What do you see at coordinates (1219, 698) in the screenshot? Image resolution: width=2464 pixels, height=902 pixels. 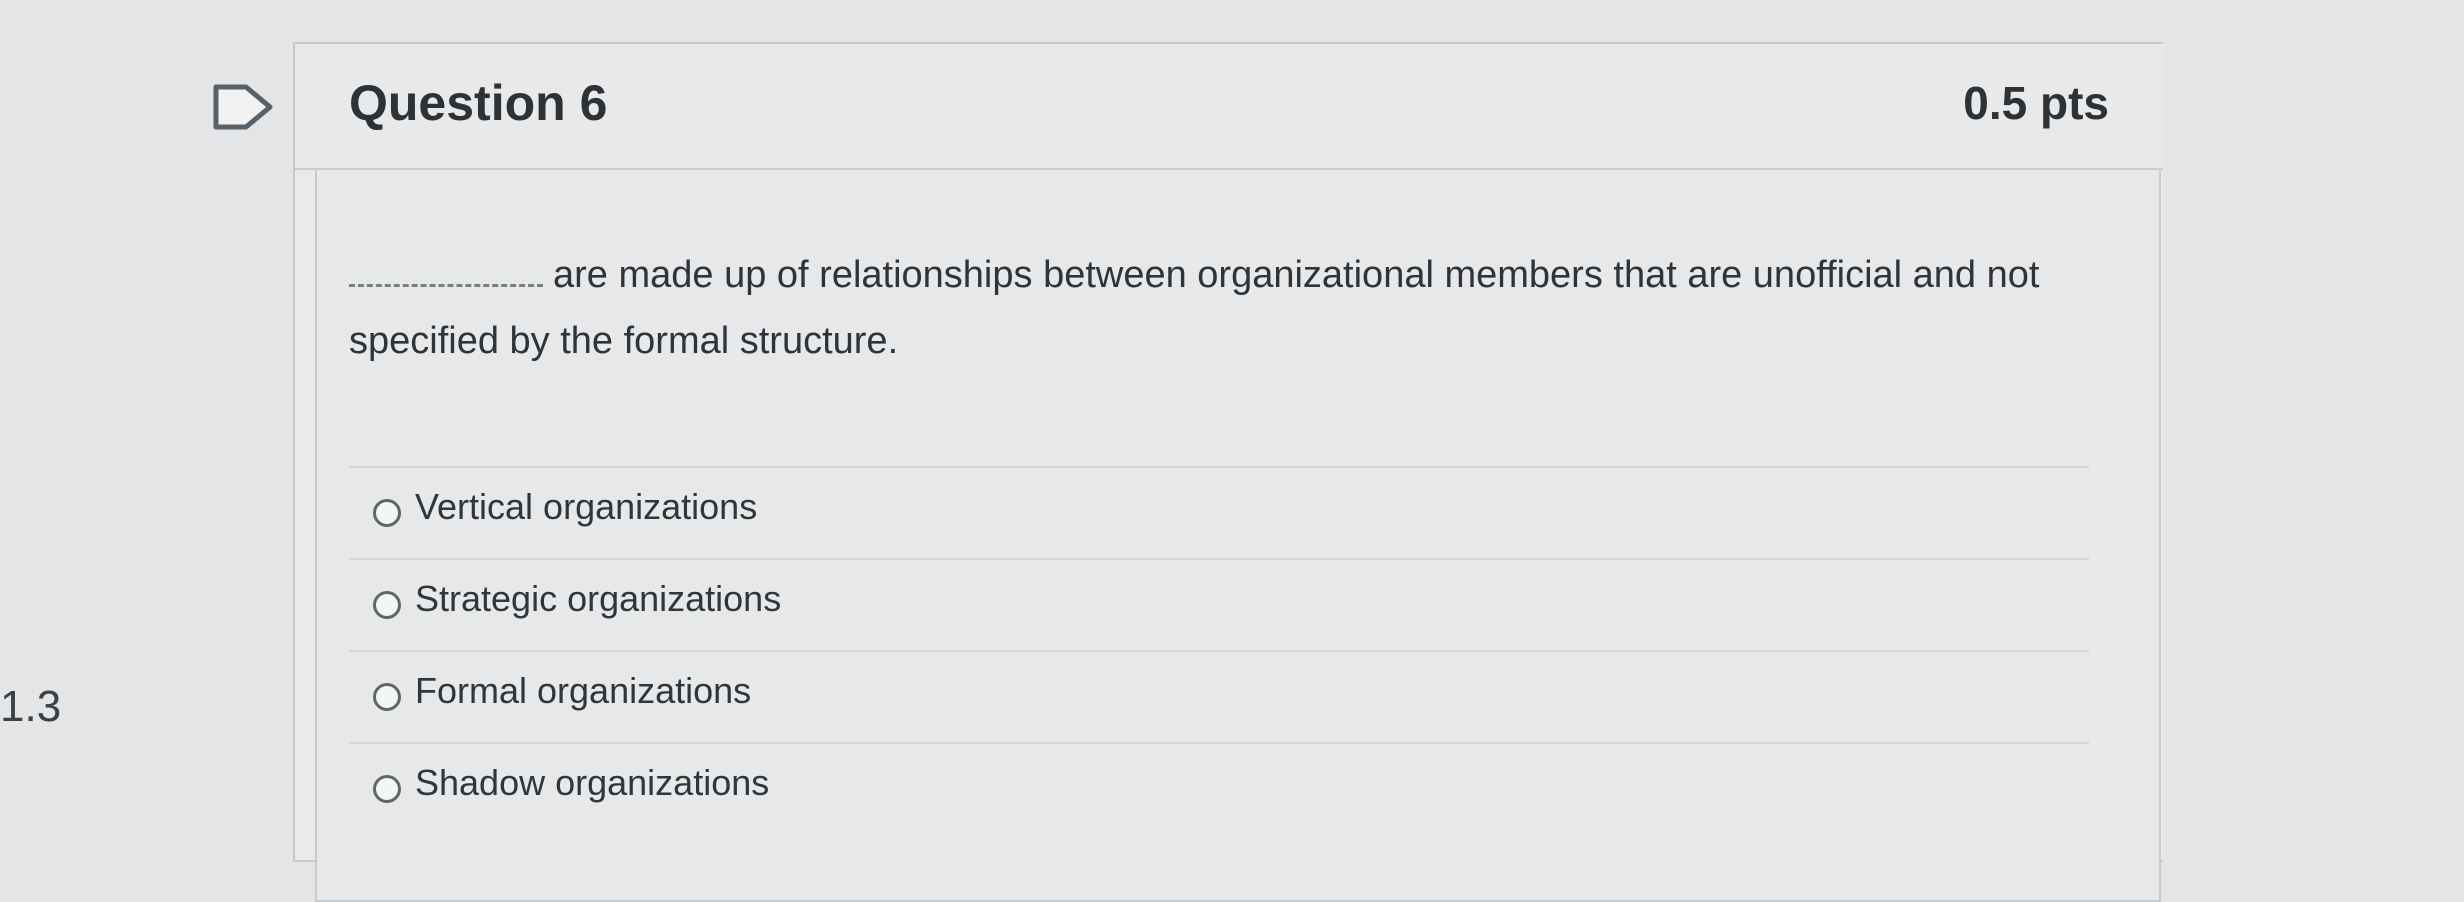 I see `answer-option-formal: Formal organizations` at bounding box center [1219, 698].